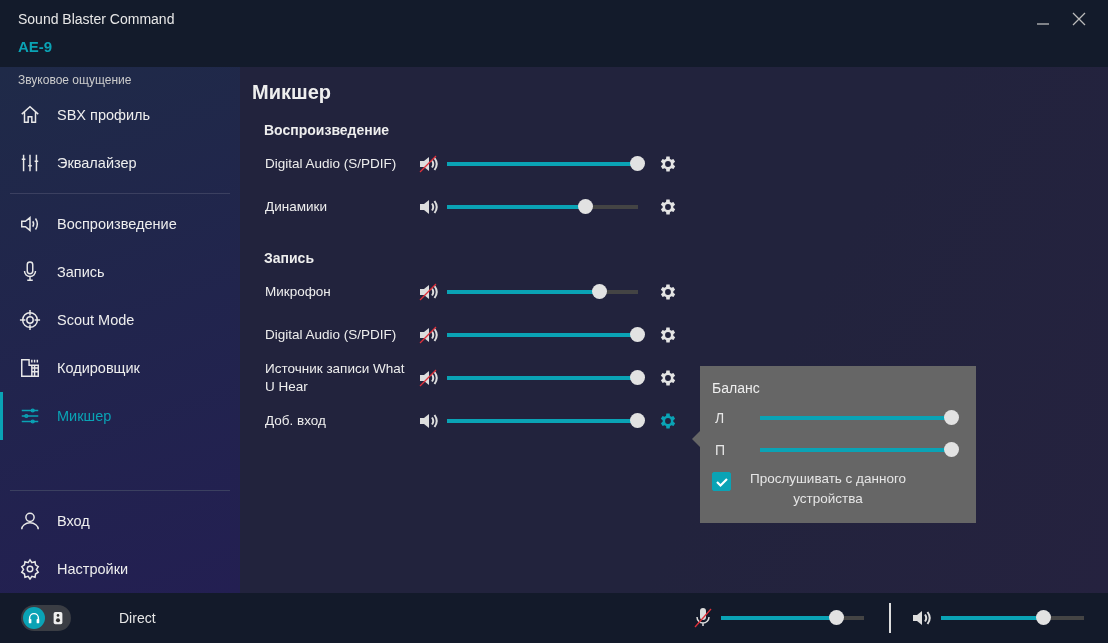 Image resolution: width=1108 pixels, height=643 pixels. Describe the element at coordinates (120, 416) in the screenshot. I see `sidebar-item: Микшер` at that location.